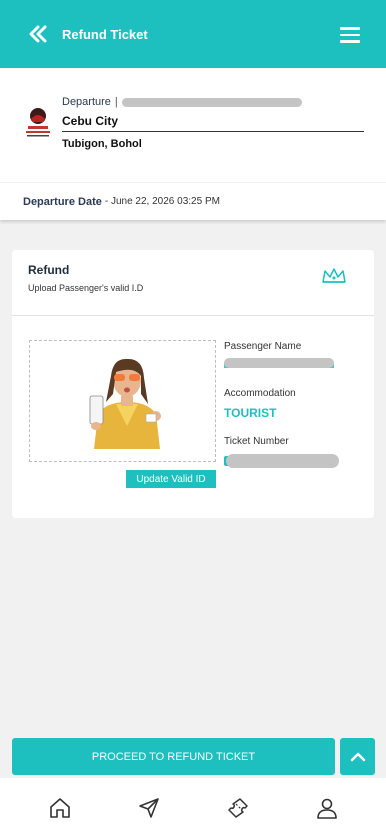 The image size is (386, 837). What do you see at coordinates (193, 34) in the screenshot?
I see `app-bar: Refund Ticket` at bounding box center [193, 34].